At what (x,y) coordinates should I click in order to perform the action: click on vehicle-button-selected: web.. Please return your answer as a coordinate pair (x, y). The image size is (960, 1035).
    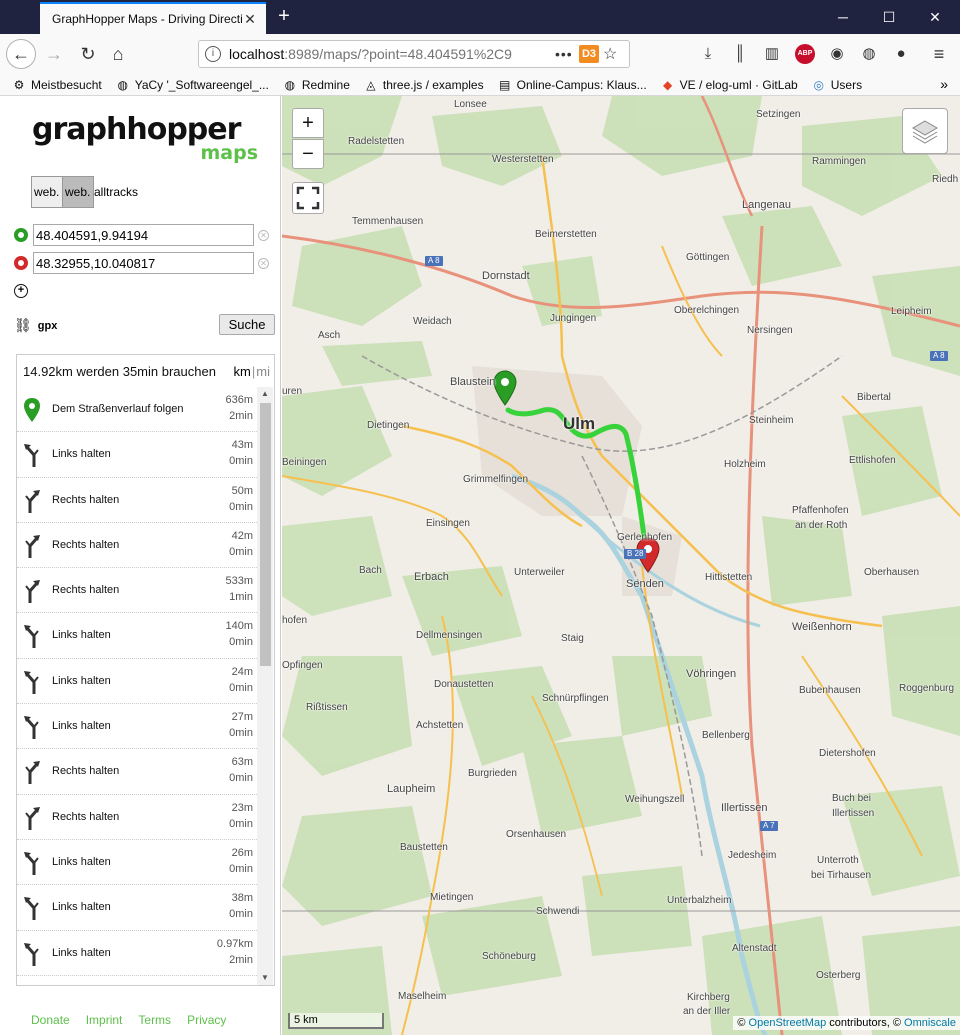
    Looking at the image, I should click on (78, 192).